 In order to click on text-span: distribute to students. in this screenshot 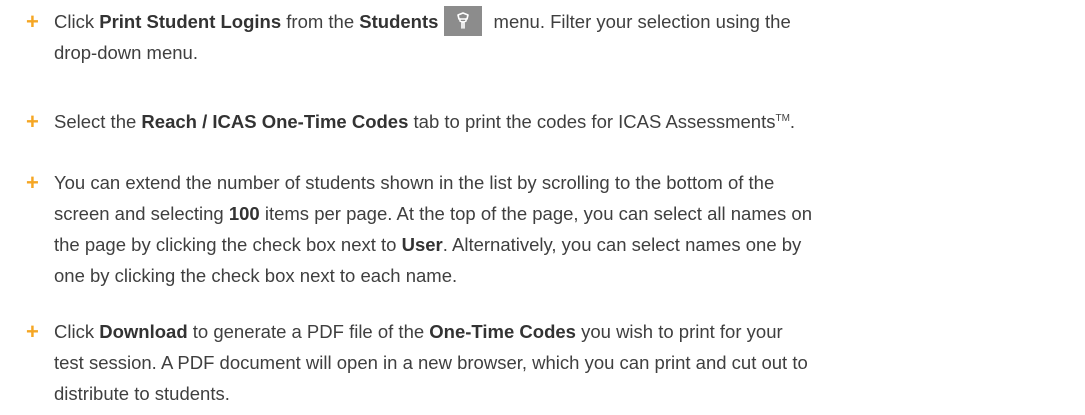, I will do `click(142, 393)`.